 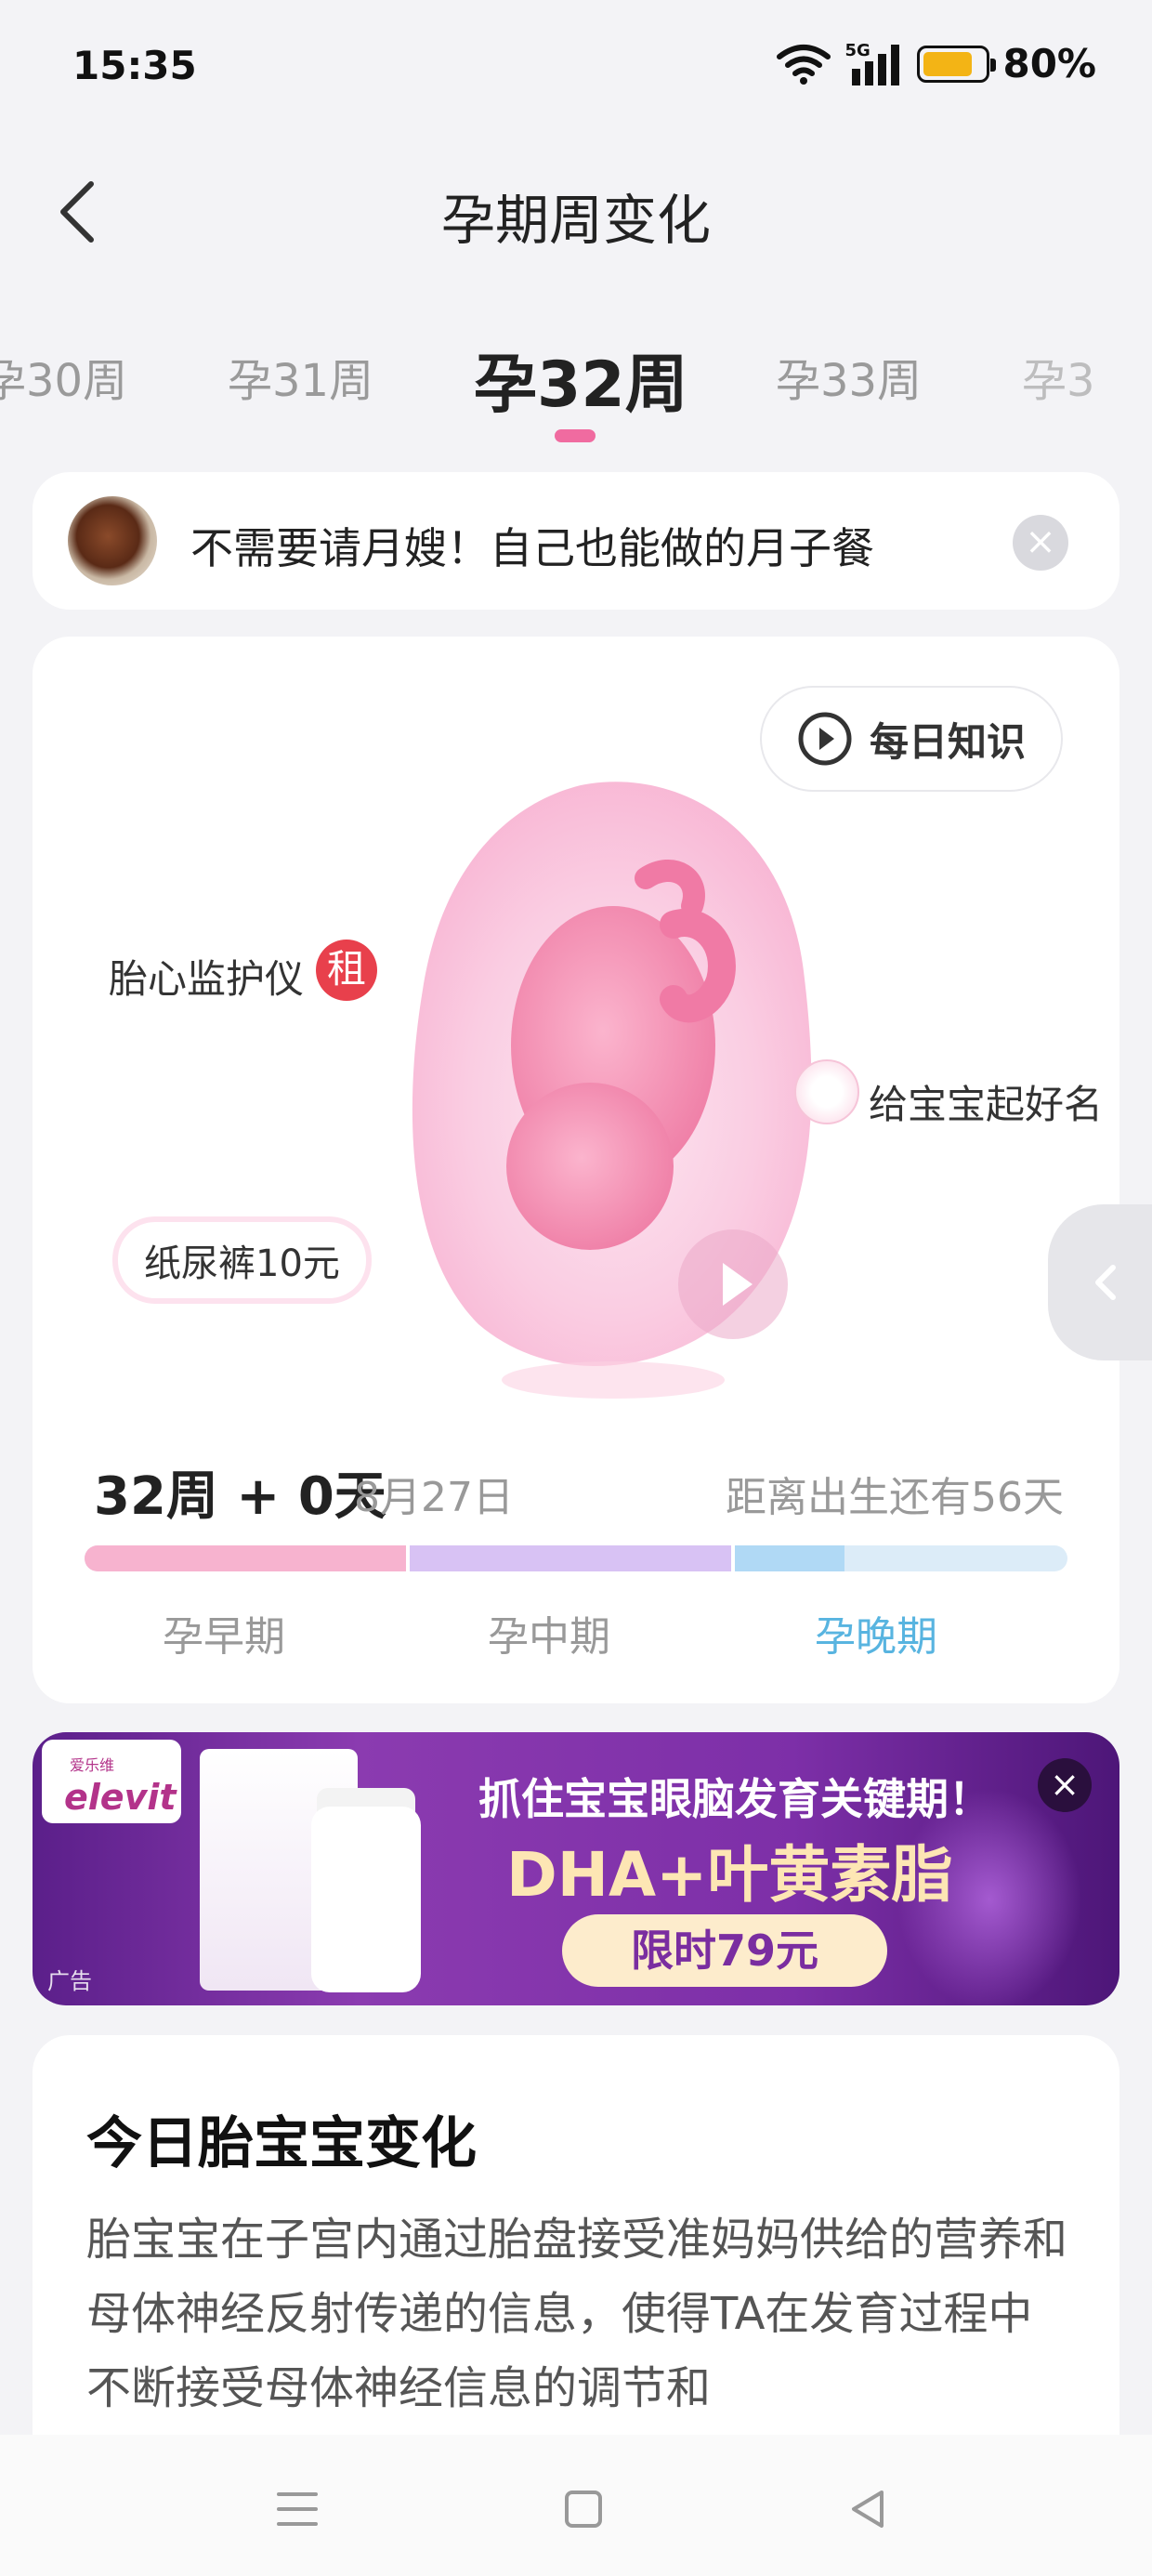 What do you see at coordinates (346, 970) in the screenshot?
I see `rent-badge: 租` at bounding box center [346, 970].